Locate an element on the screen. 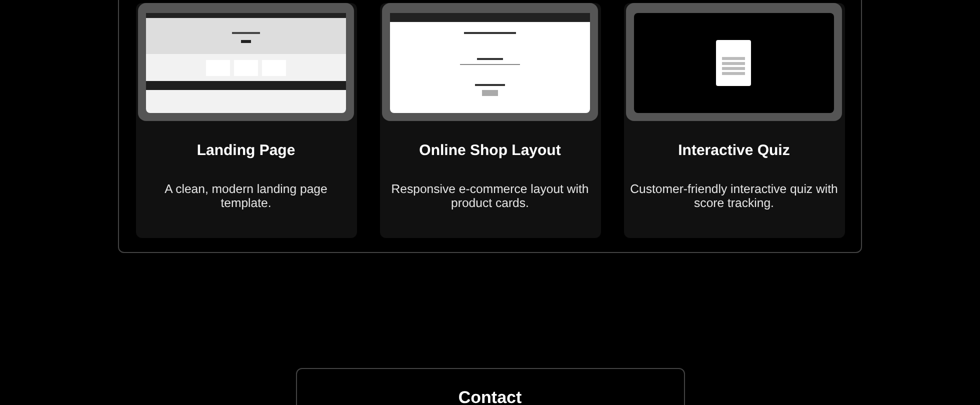  project-description: Customer-friendly interactive quiz with score tracking. is located at coordinates (734, 196).